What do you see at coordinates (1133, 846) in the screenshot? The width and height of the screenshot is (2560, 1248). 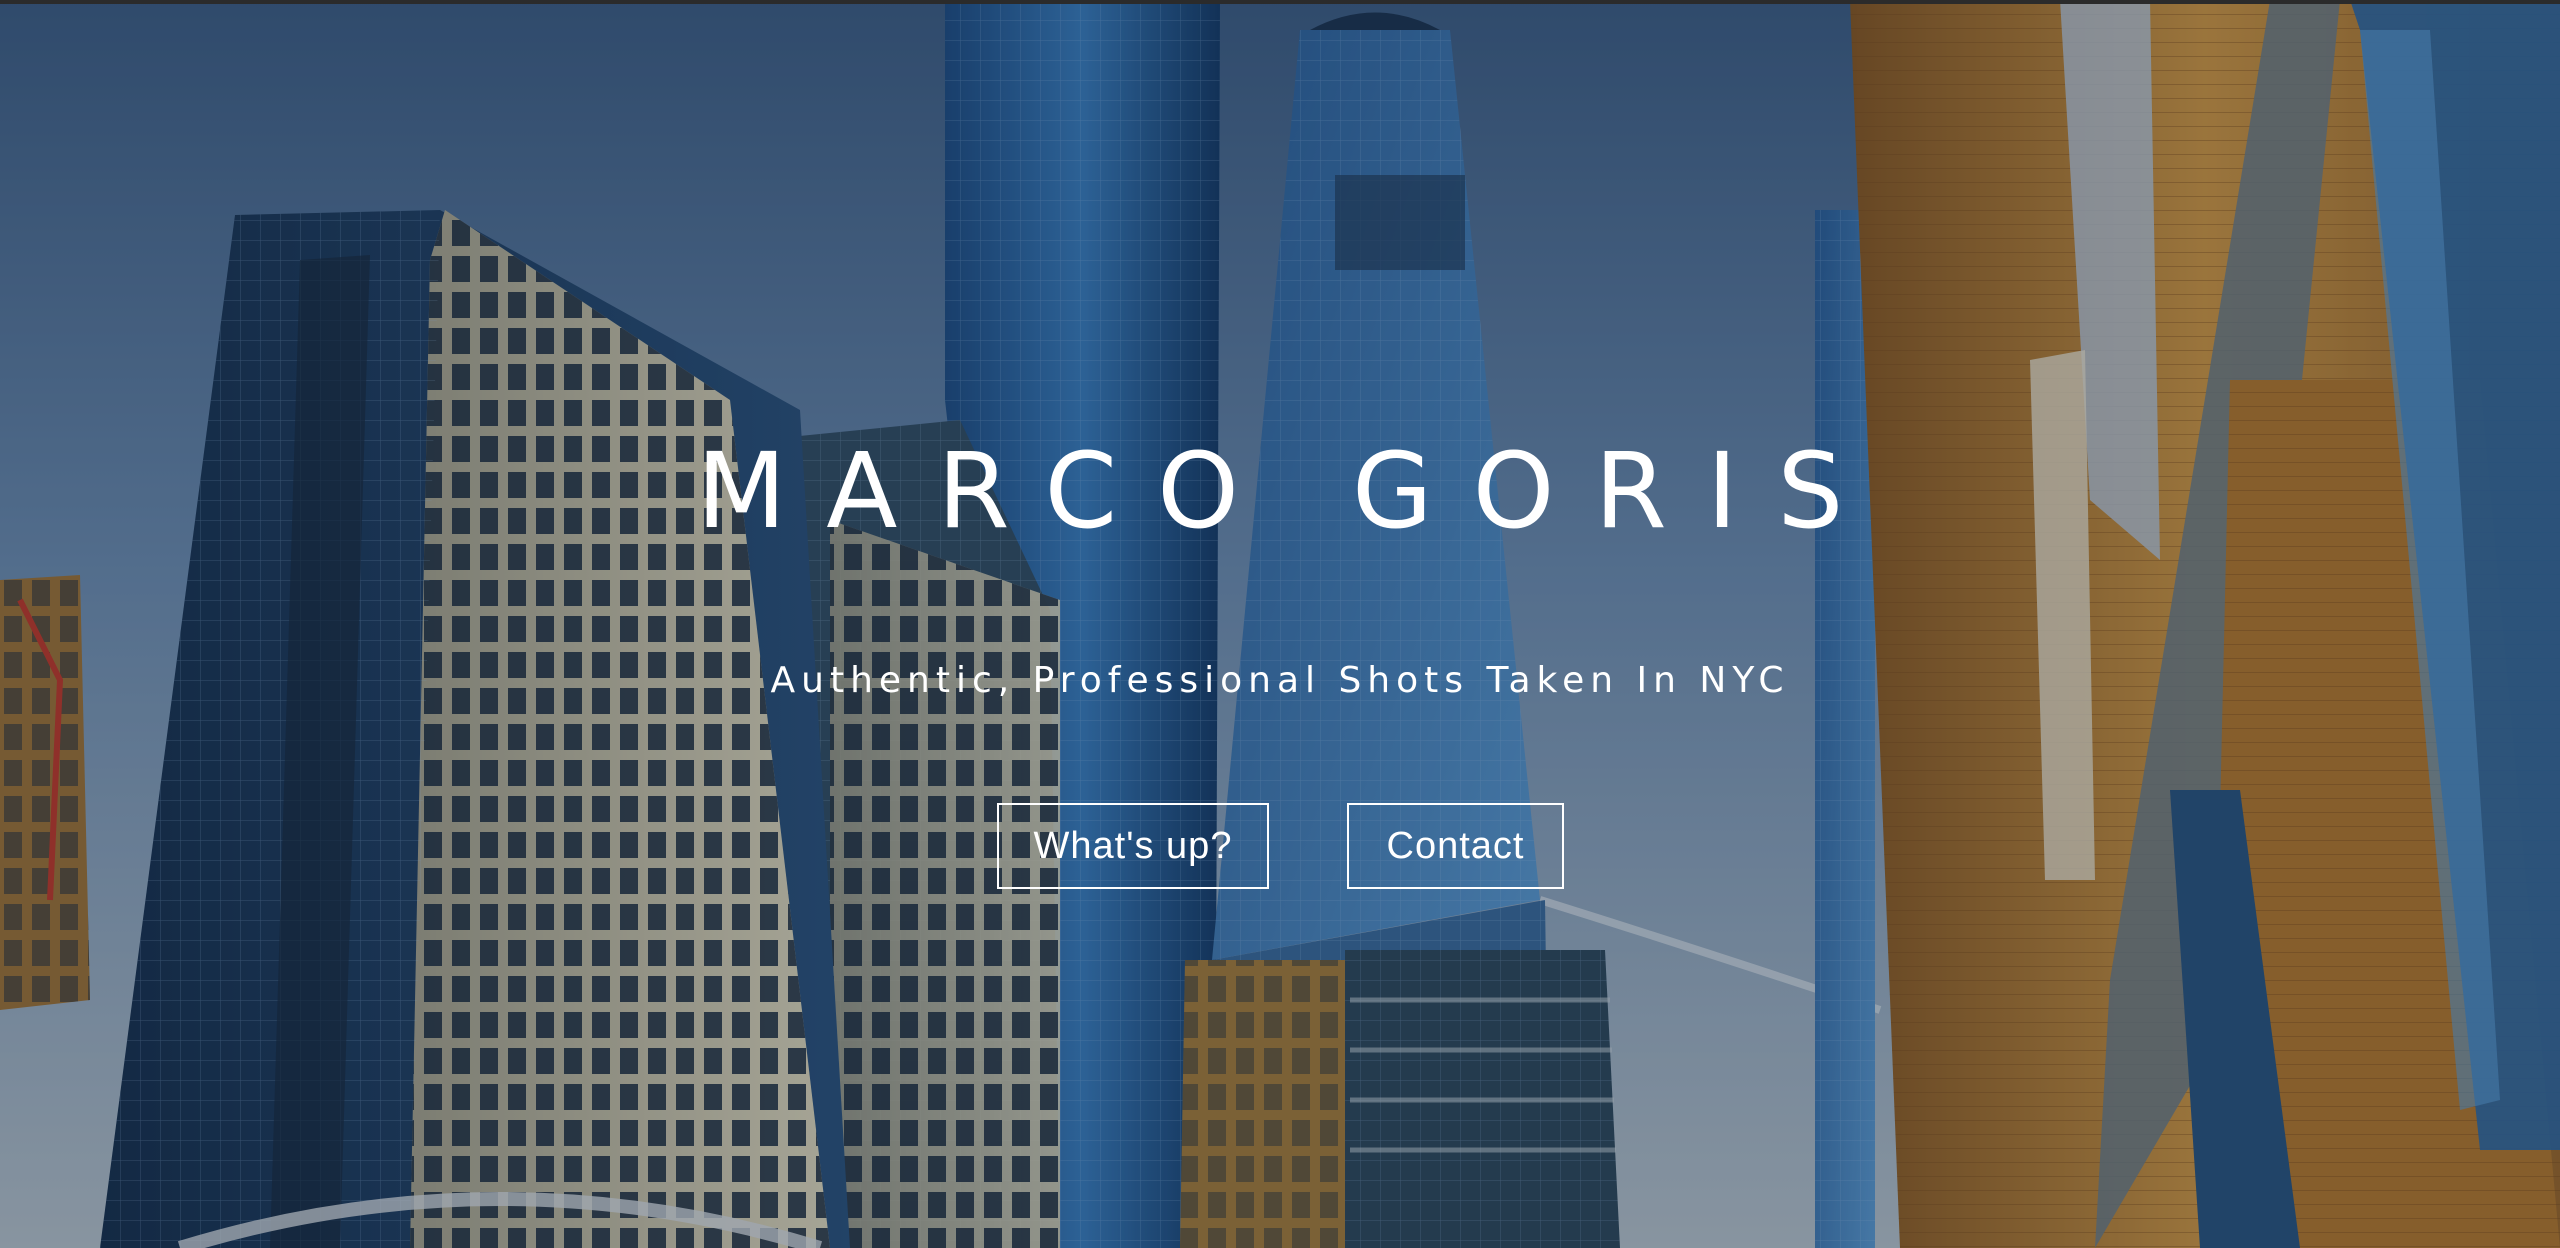 I see `whats-up-button: What's up?` at bounding box center [1133, 846].